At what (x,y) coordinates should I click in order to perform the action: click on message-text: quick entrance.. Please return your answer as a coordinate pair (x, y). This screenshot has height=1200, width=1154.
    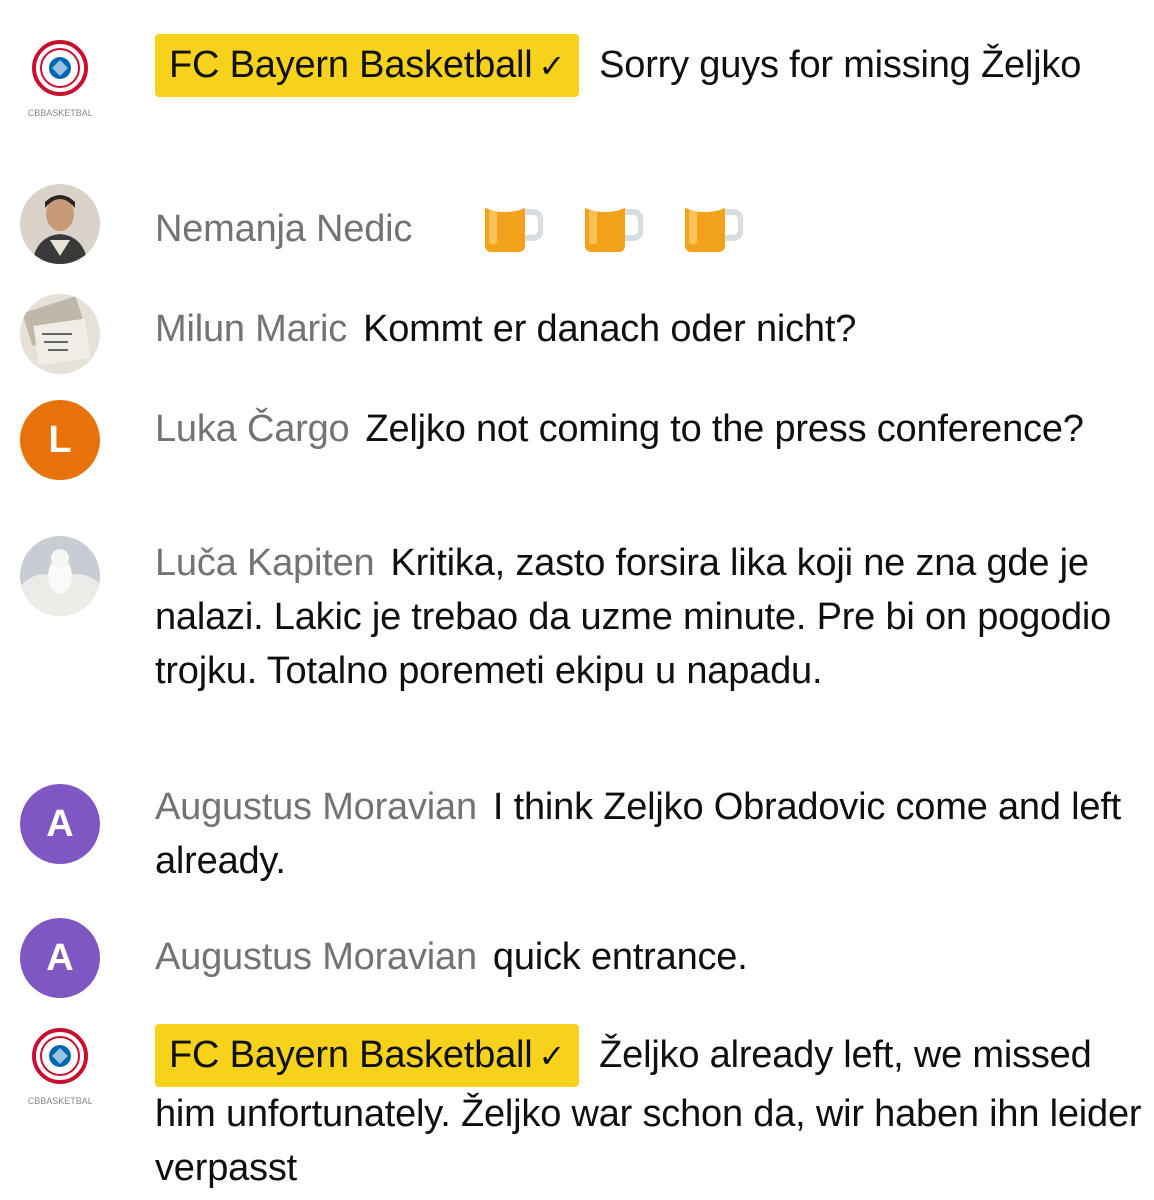
    Looking at the image, I should click on (620, 957).